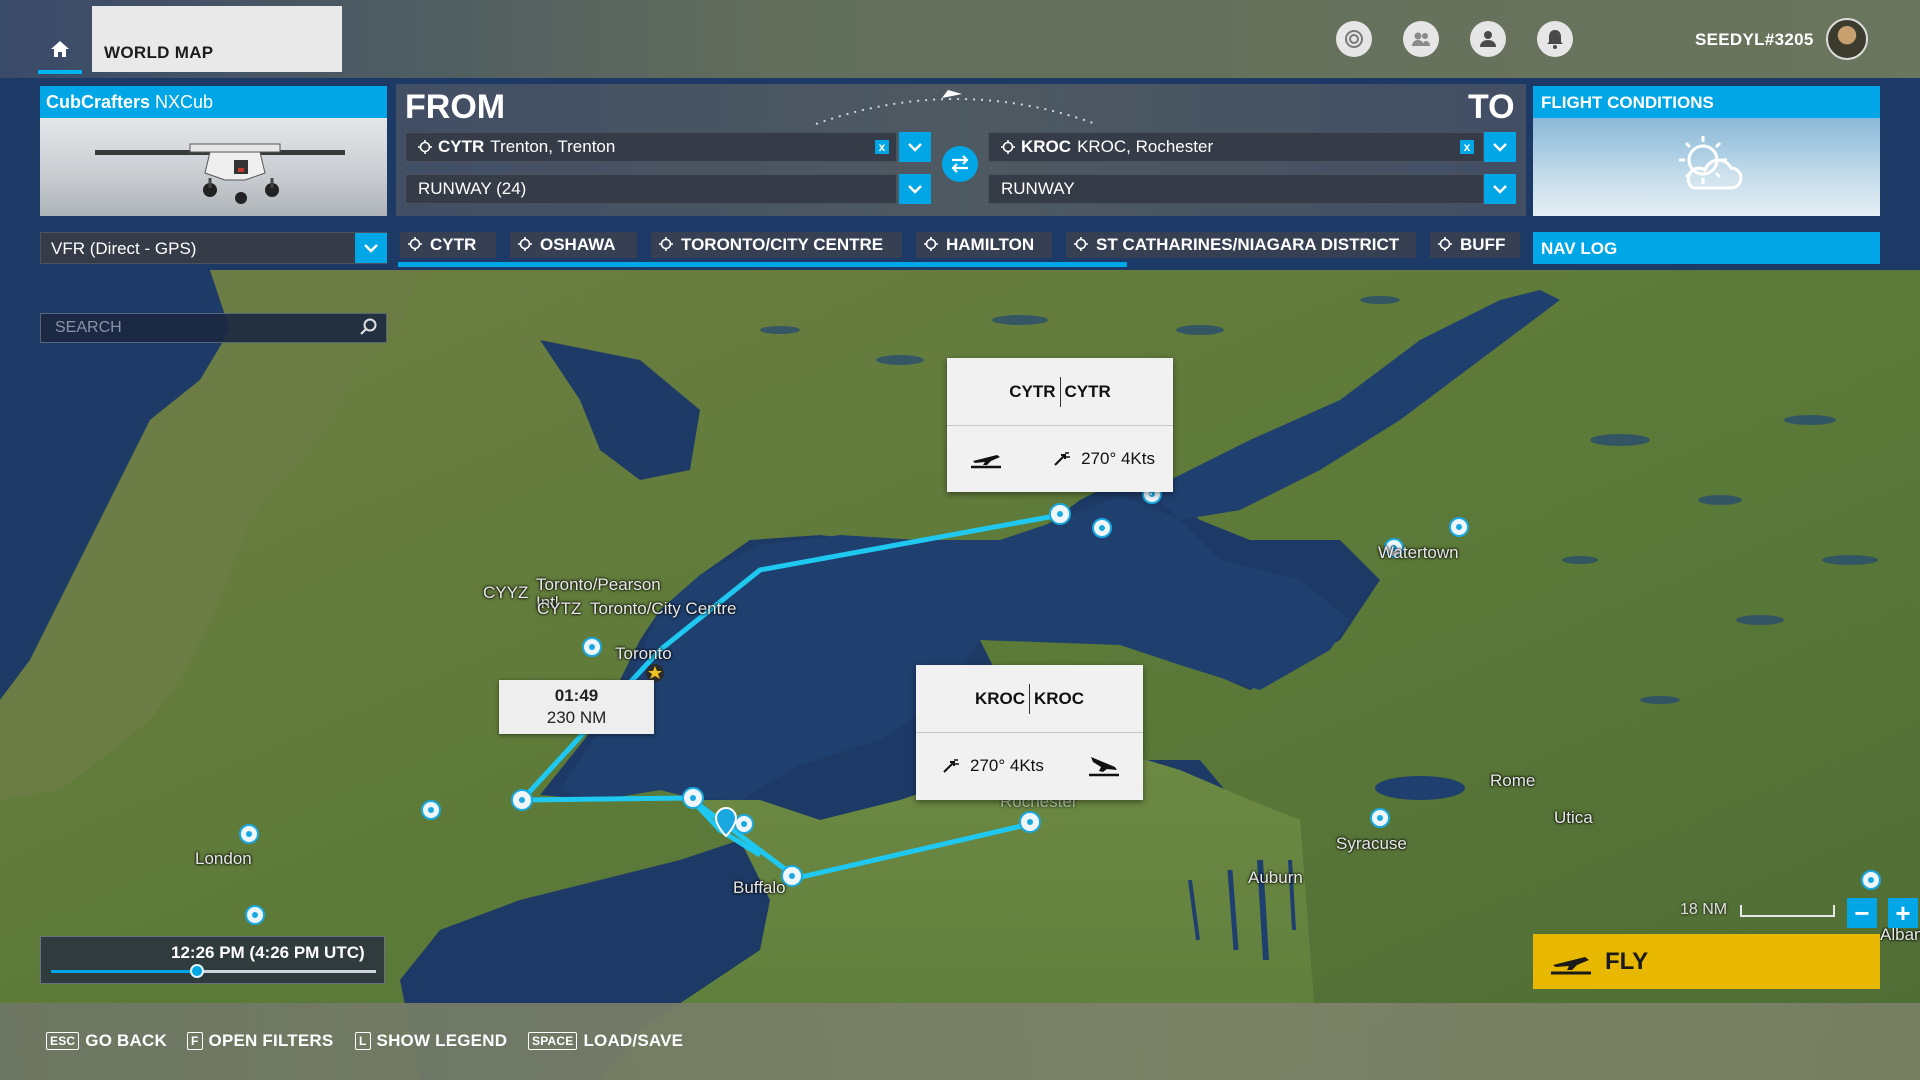 Image resolution: width=1920 pixels, height=1080 pixels. I want to click on map-label-rome: Rome, so click(1513, 780).